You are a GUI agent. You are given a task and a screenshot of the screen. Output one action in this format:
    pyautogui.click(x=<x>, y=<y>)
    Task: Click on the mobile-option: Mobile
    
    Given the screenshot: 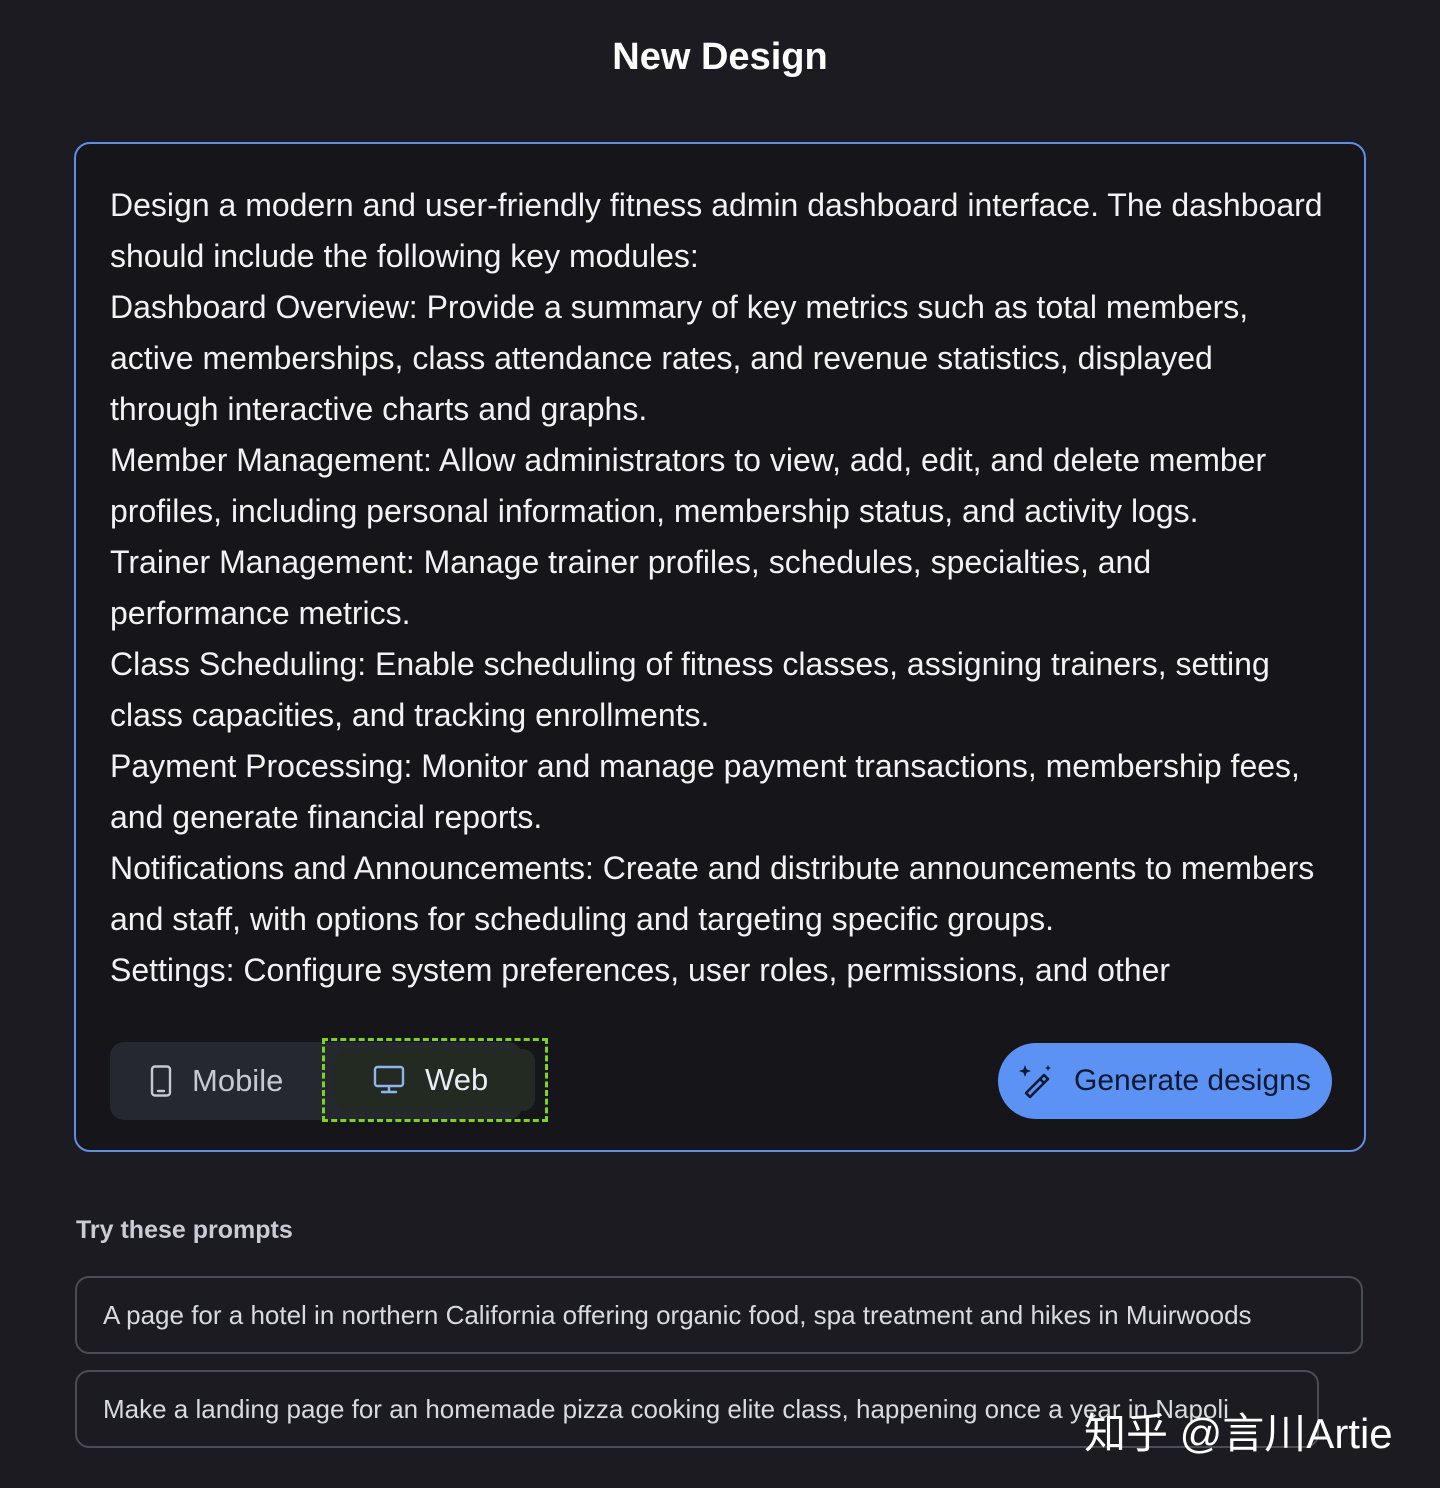 What is the action you would take?
    pyautogui.click(x=215, y=1081)
    